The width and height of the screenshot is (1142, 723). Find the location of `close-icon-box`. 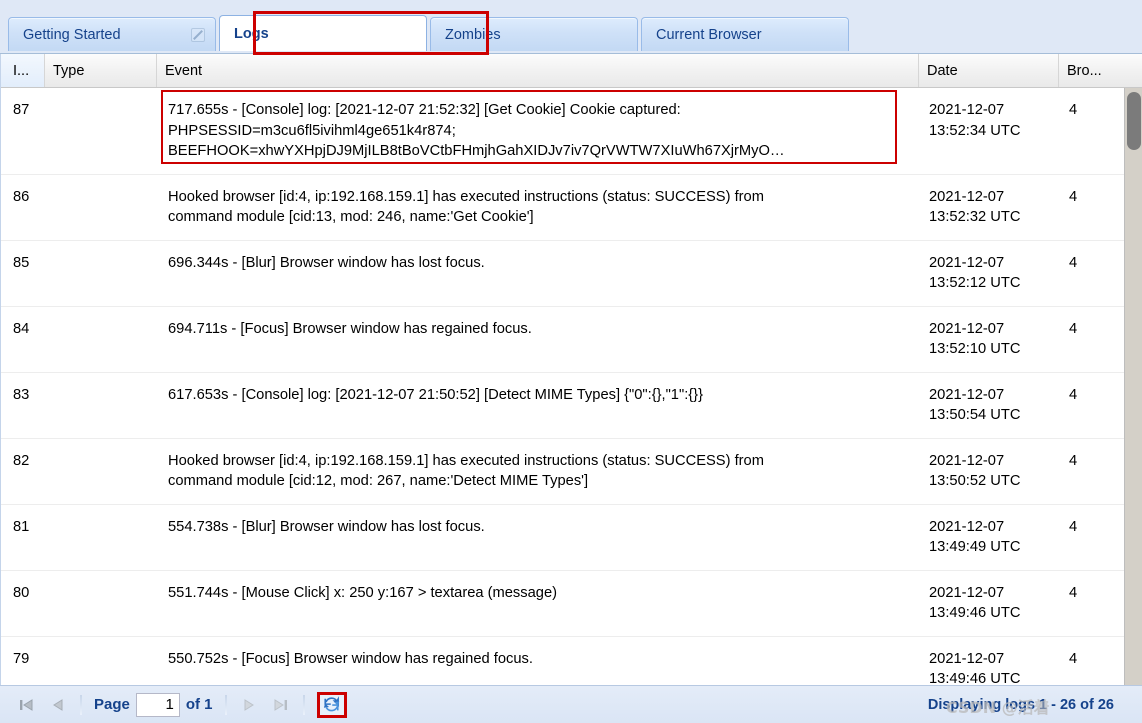

close-icon-box is located at coordinates (198, 34).